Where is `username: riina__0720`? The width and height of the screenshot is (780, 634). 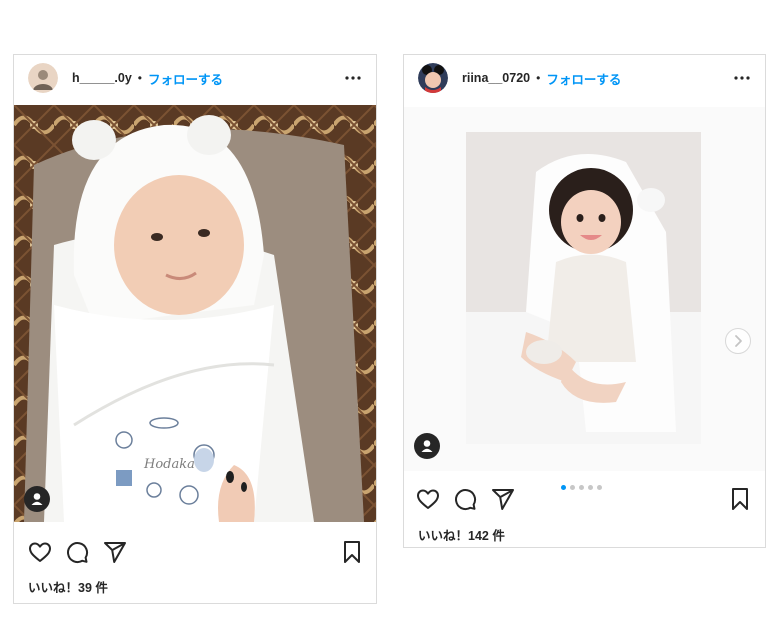
username: riina__0720 is located at coordinates (496, 78).